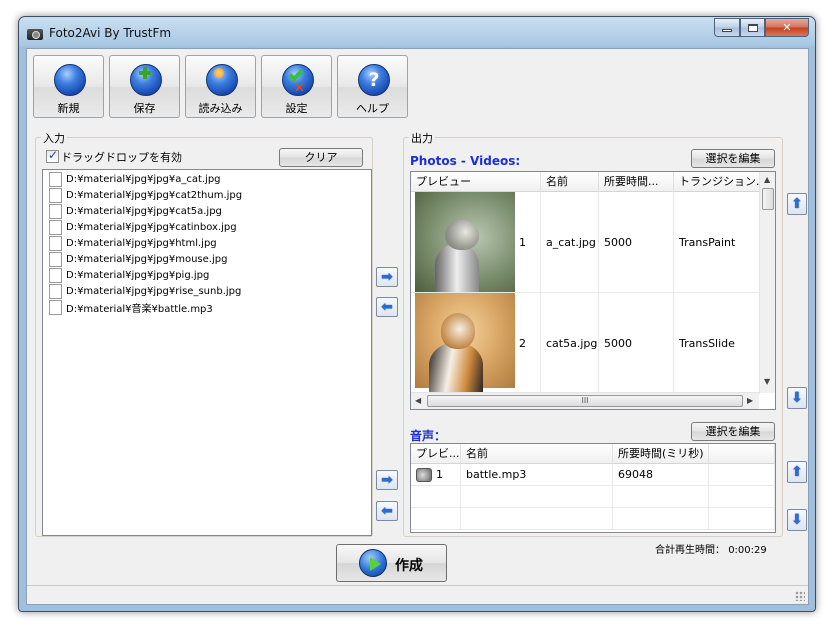 The height and width of the screenshot is (633, 836). I want to click on audio-preview-cell: 1, so click(436, 474).